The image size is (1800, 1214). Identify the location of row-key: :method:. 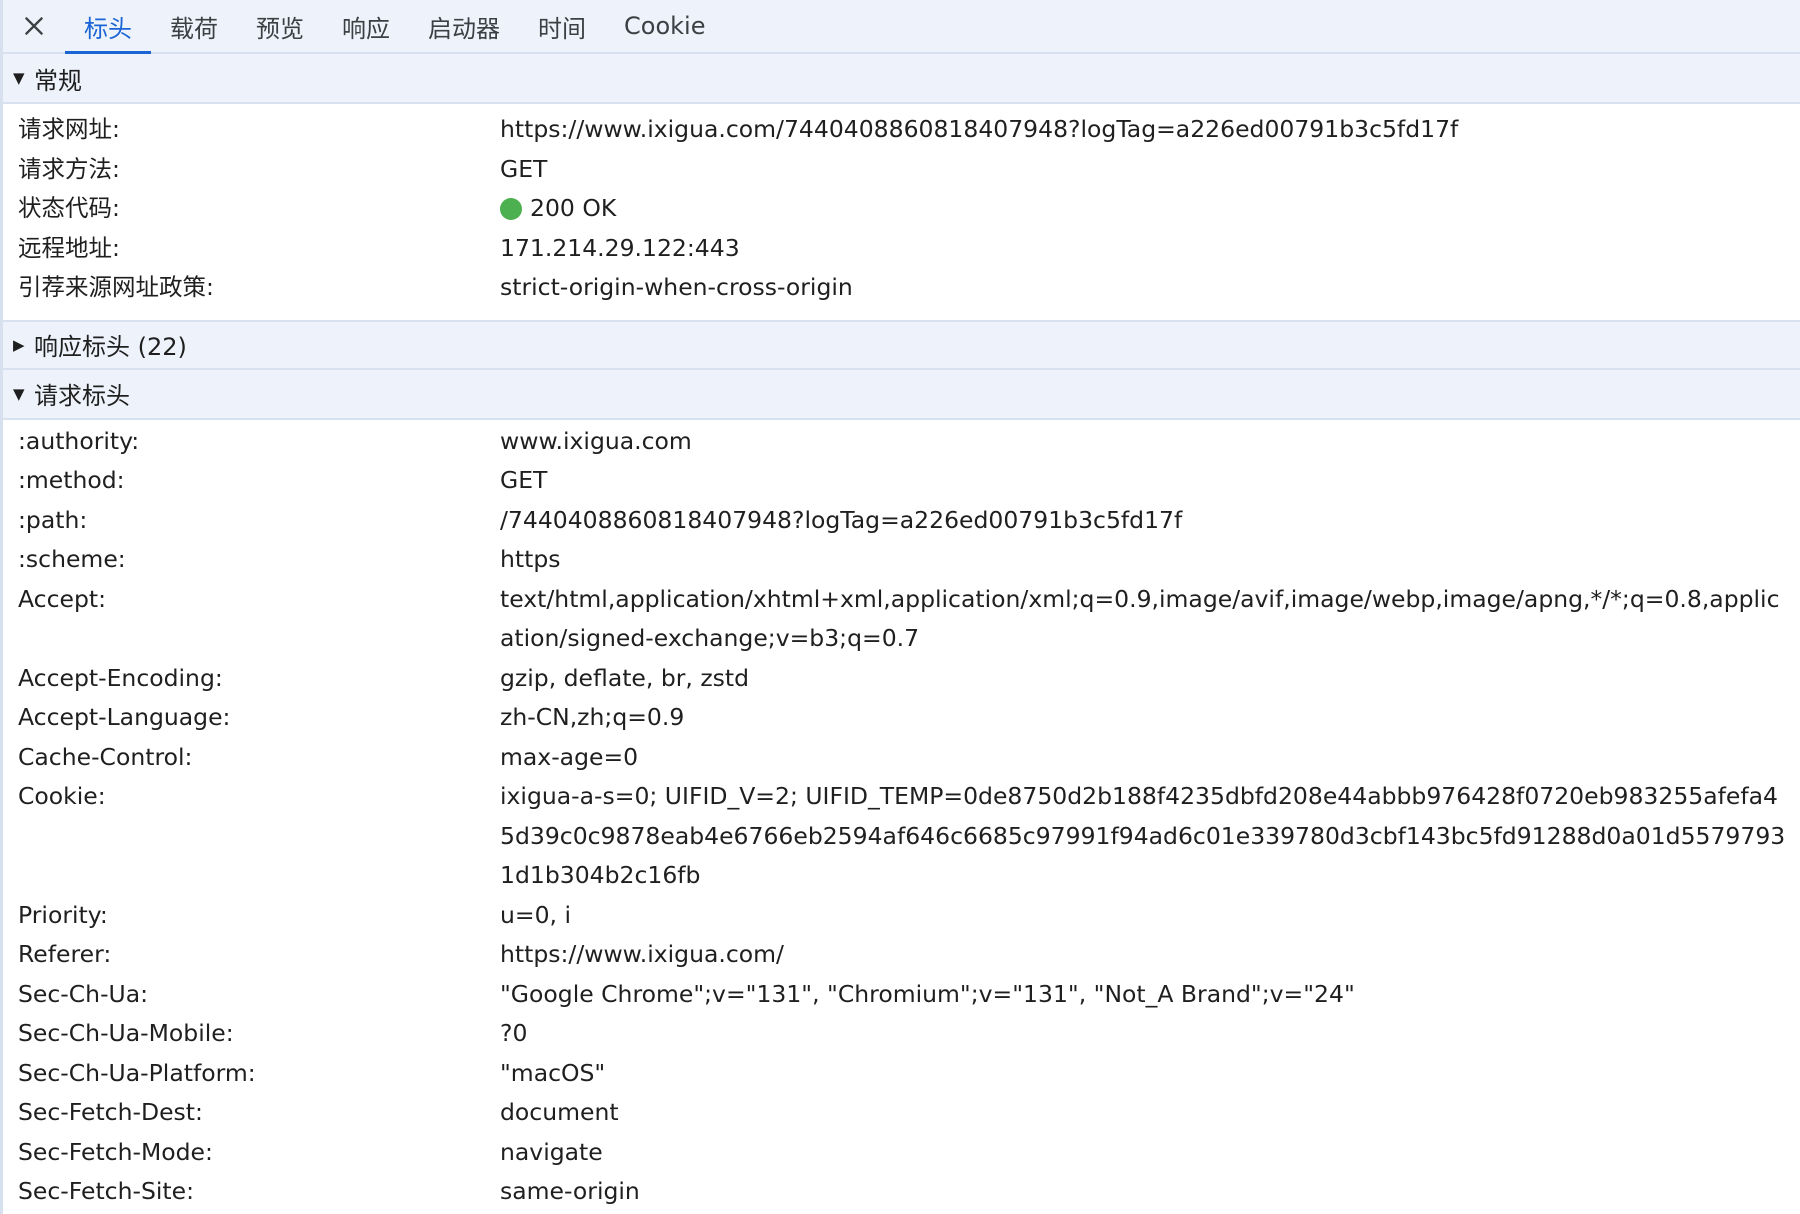
(71, 480).